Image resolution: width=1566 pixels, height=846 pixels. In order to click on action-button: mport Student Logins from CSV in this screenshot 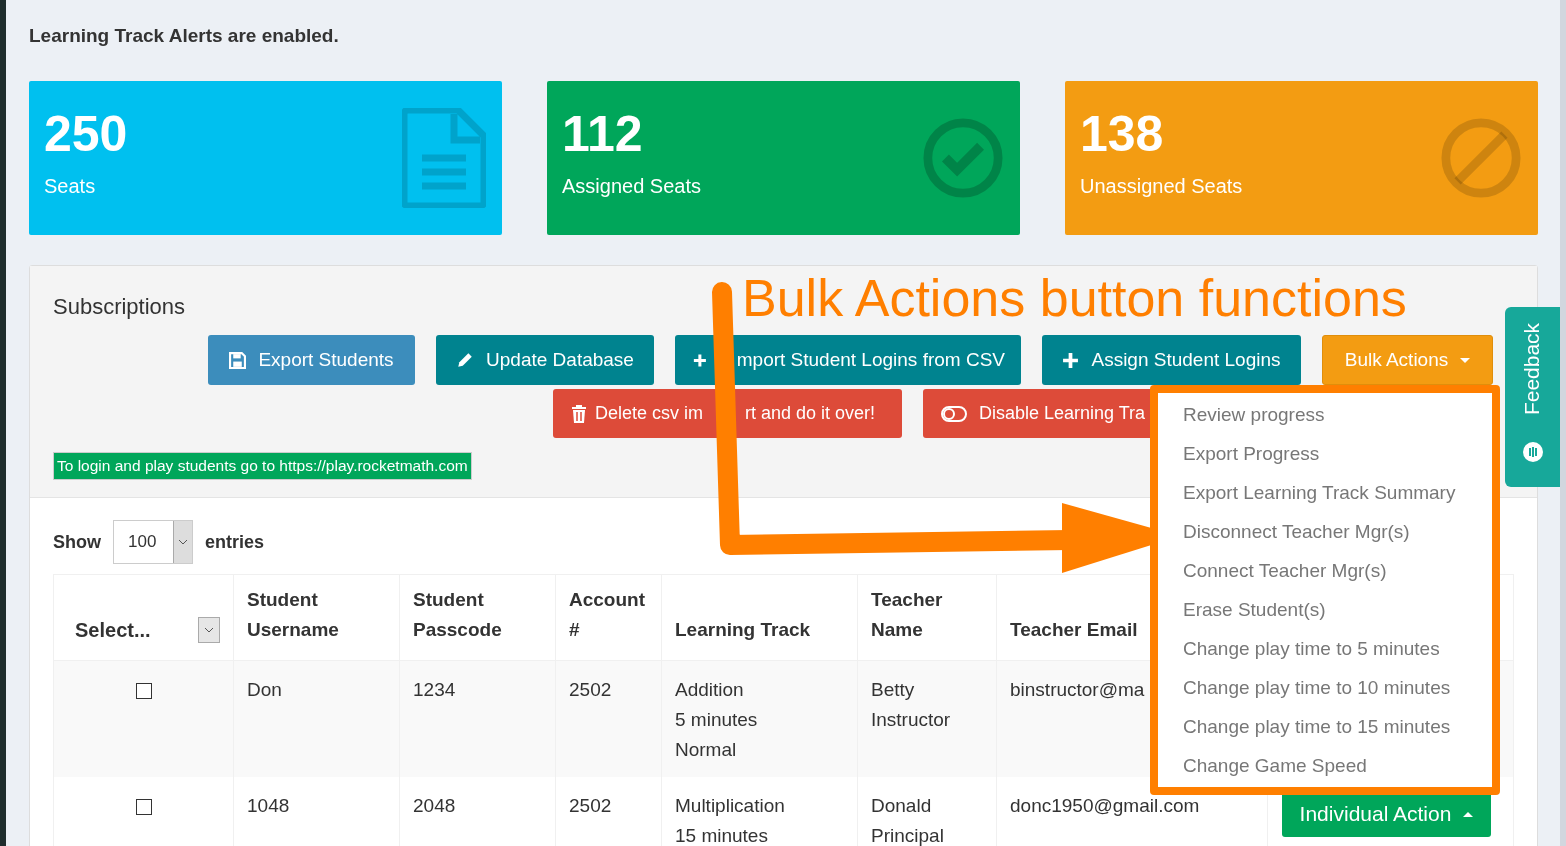, I will do `click(848, 360)`.